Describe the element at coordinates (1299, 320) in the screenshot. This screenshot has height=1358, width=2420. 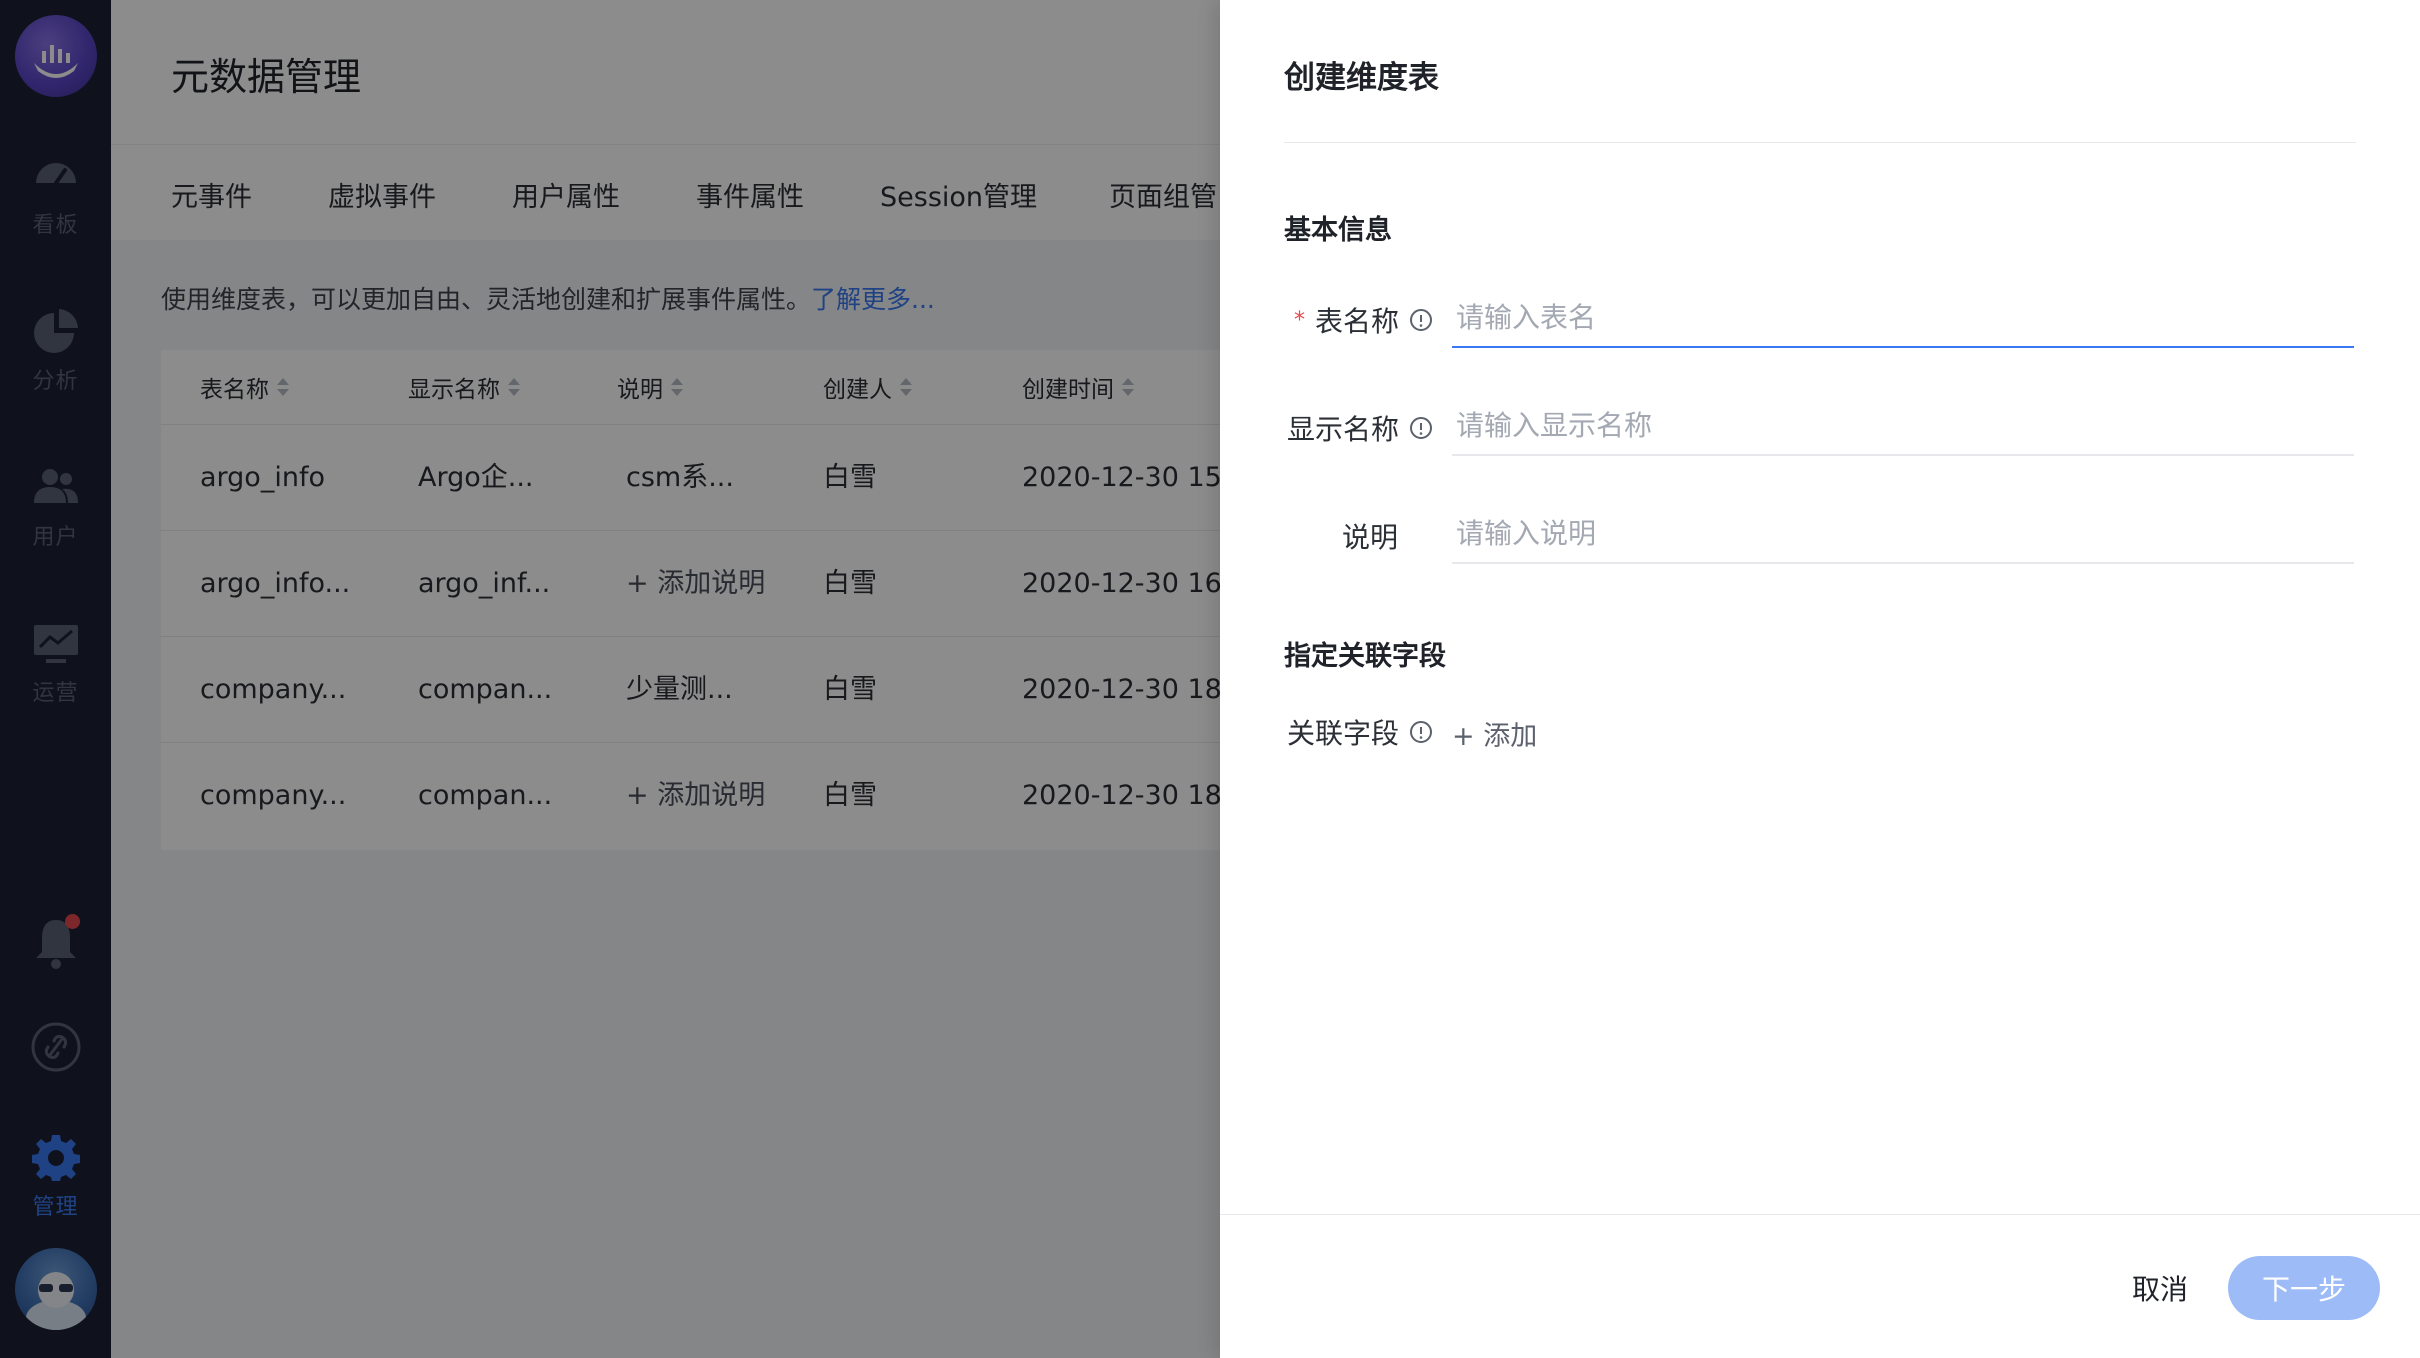
I see `required-mark: *` at that location.